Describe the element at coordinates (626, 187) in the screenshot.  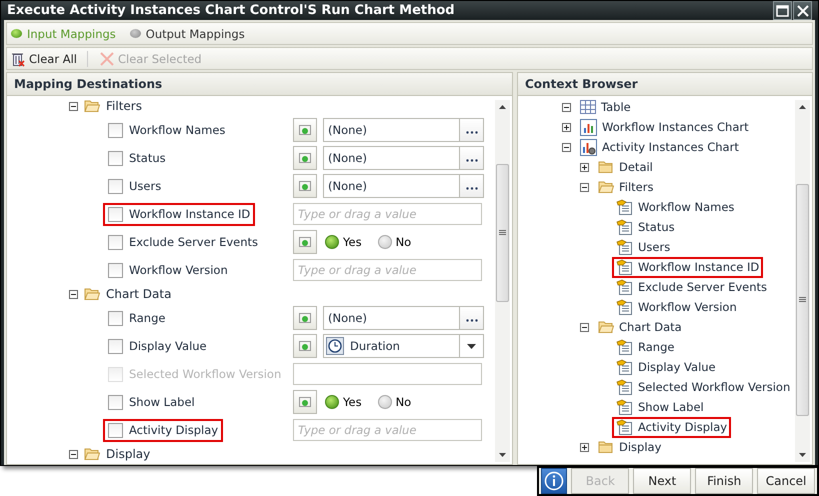
I see `tree-item: Filters` at that location.